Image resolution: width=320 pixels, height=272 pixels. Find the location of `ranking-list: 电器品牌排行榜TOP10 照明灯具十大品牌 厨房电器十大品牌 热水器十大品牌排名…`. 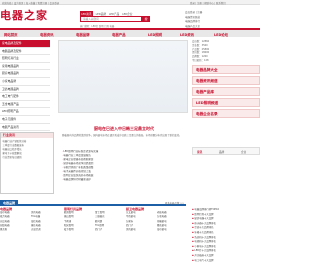

ranking-list: 电器品牌排行榜TOP10 照明灯具十大品牌 厨房电器十大品牌 热水器十大品牌排名… is located at coordinates (226, 235).